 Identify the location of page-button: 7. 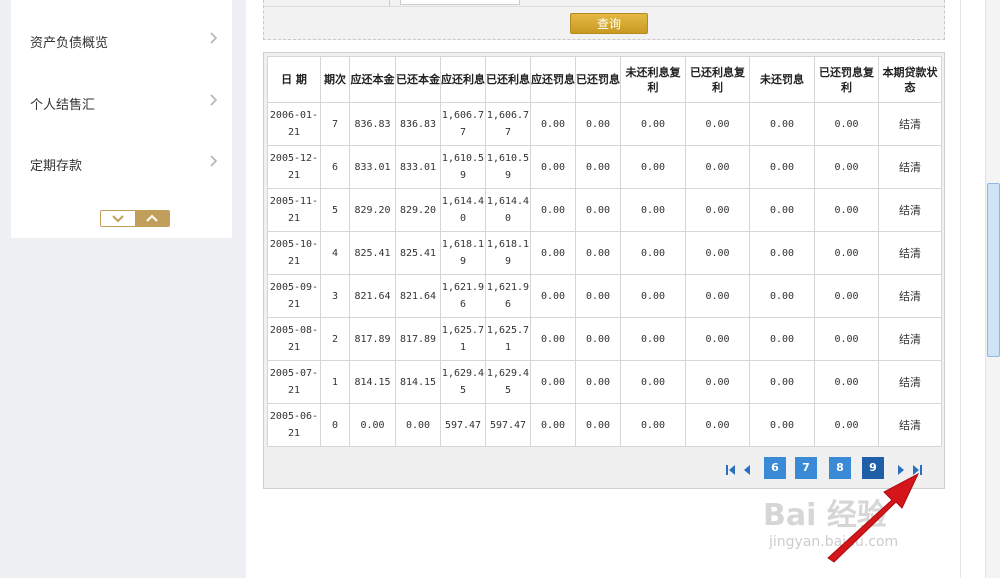
(806, 468).